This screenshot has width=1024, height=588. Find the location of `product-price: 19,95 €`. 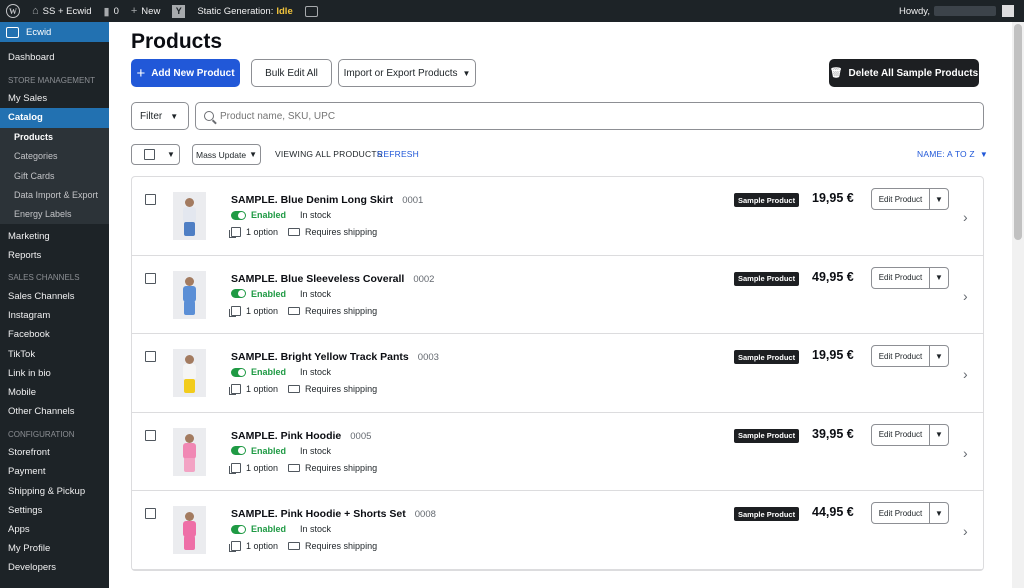

product-price: 19,95 € is located at coordinates (833, 198).